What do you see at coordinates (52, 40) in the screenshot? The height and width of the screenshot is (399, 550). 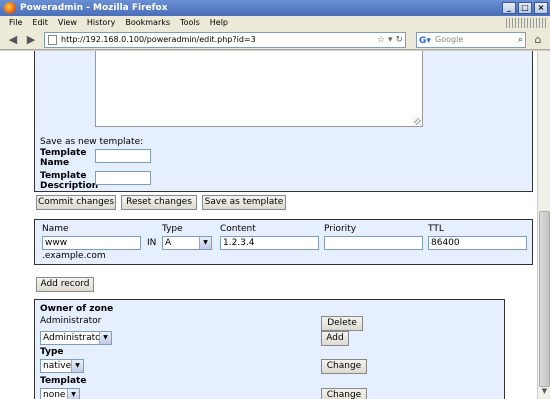 I see `page-icon` at bounding box center [52, 40].